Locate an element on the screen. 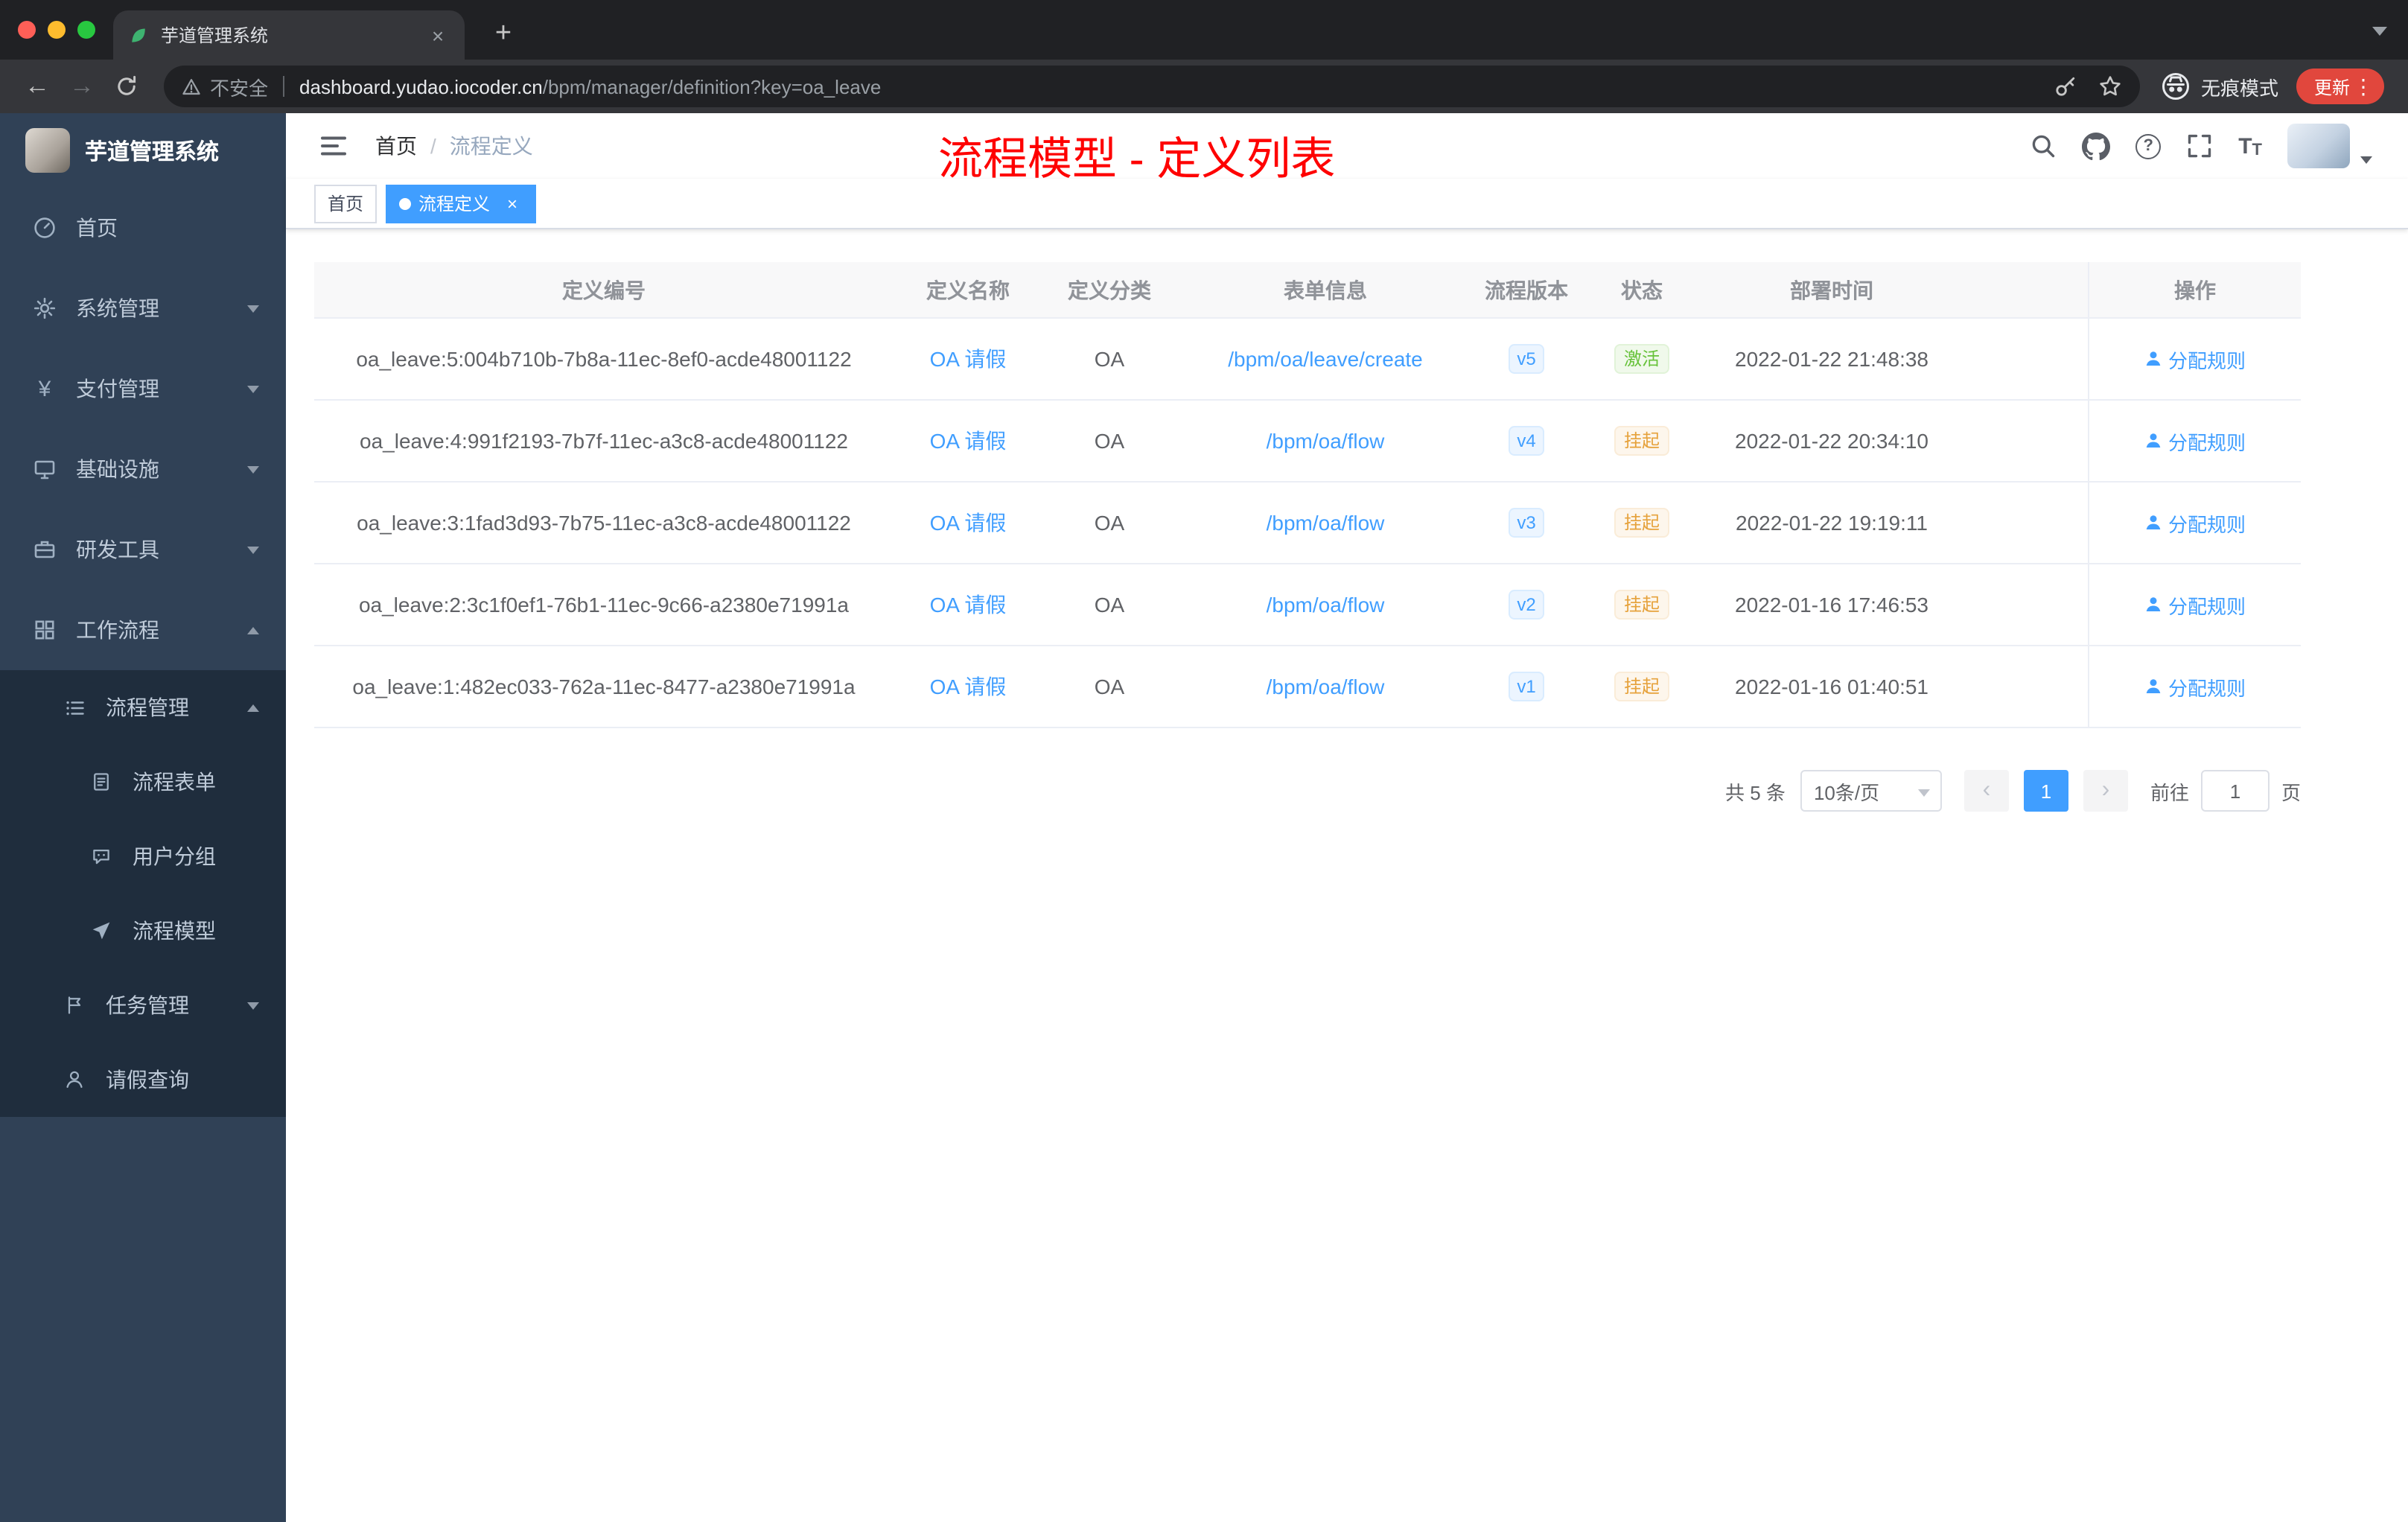 The image size is (2408, 1522). cell-category: OA is located at coordinates (1109, 359).